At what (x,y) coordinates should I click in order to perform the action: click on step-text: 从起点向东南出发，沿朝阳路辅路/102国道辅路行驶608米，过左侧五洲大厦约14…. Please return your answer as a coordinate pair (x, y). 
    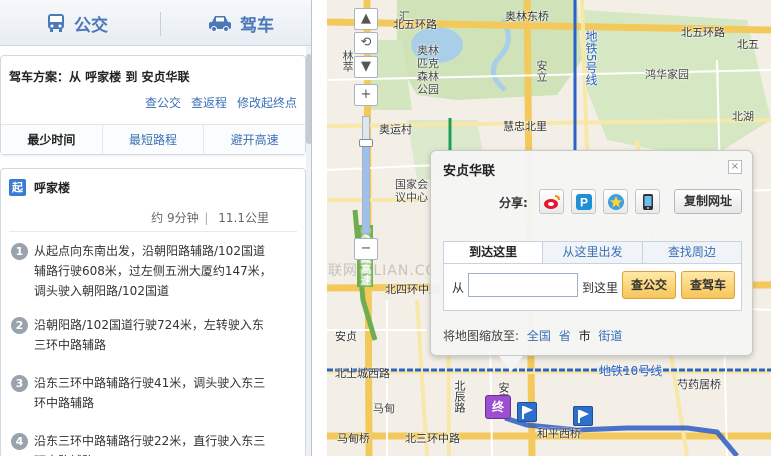
    Looking at the image, I should click on (153, 271).